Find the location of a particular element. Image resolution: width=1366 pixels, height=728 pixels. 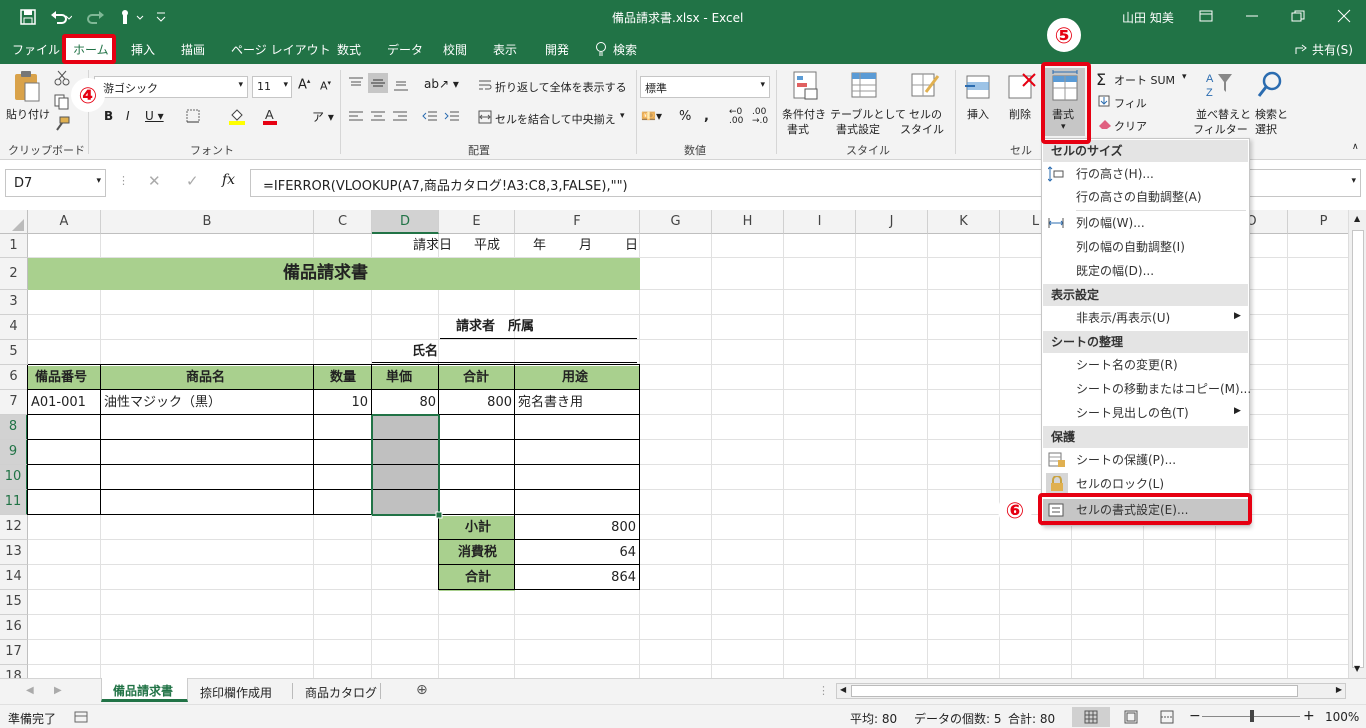

format-as-table-button: テーブルとして is located at coordinates (868, 114).